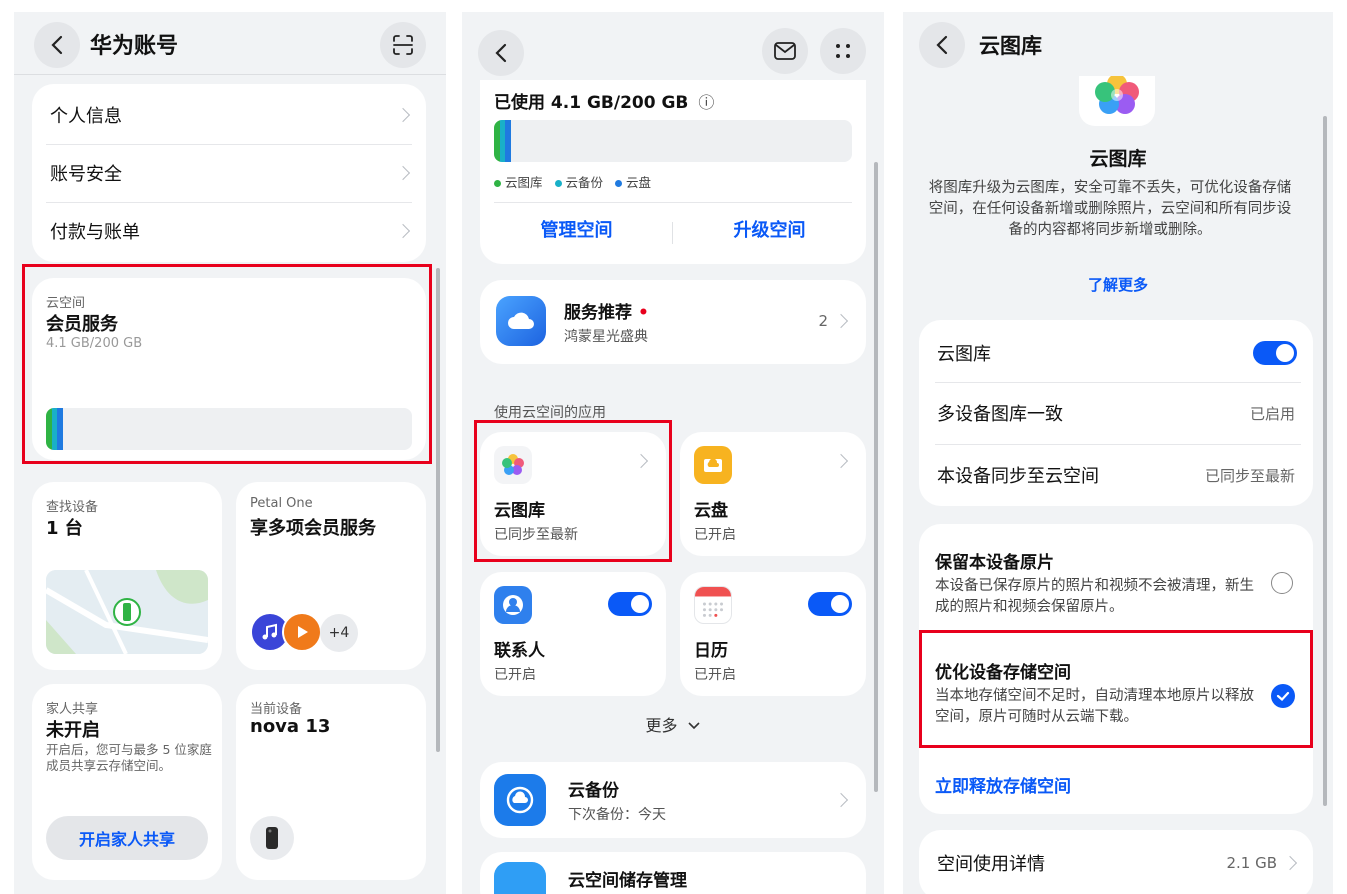  Describe the element at coordinates (302, 632) in the screenshot. I see `video-app-icon` at that location.